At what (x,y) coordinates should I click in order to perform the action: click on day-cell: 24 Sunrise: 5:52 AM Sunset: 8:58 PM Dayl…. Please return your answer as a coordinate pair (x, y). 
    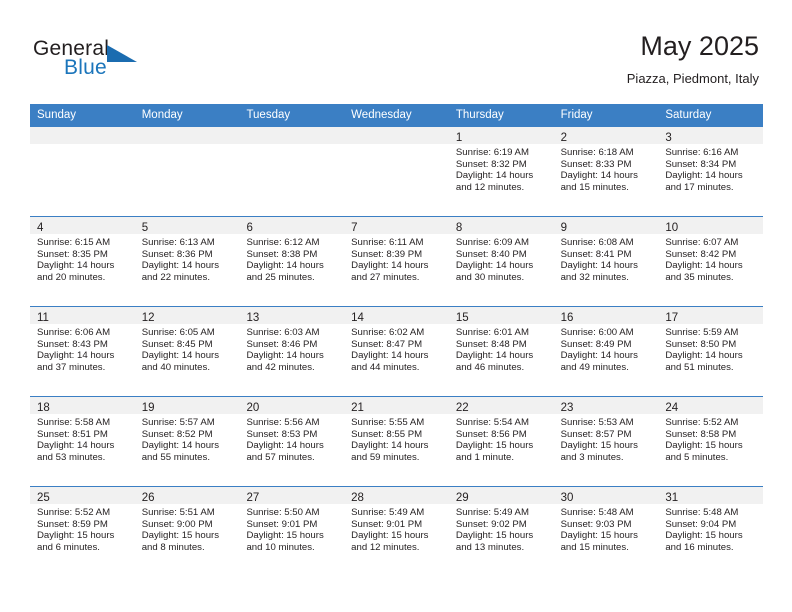
    Looking at the image, I should click on (711, 441).